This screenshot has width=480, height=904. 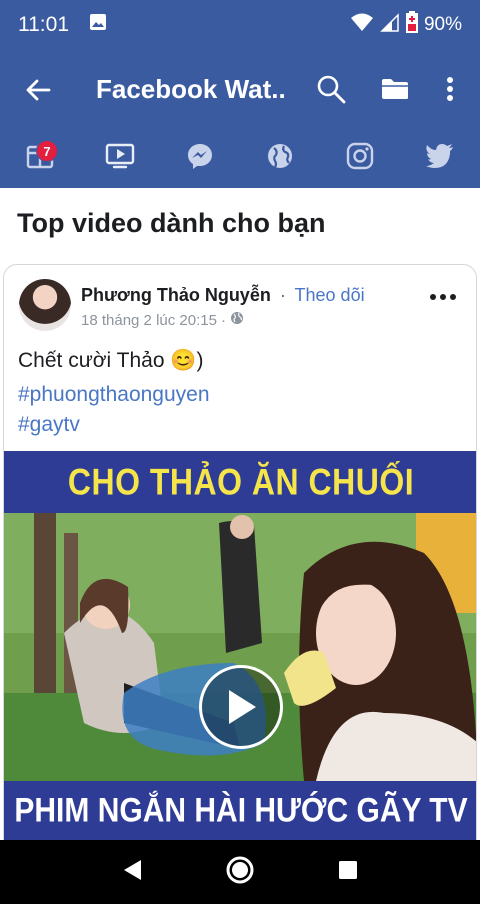 I want to click on video-top-banner: CHO THẢO ĂN CHUỐI, so click(x=240, y=482).